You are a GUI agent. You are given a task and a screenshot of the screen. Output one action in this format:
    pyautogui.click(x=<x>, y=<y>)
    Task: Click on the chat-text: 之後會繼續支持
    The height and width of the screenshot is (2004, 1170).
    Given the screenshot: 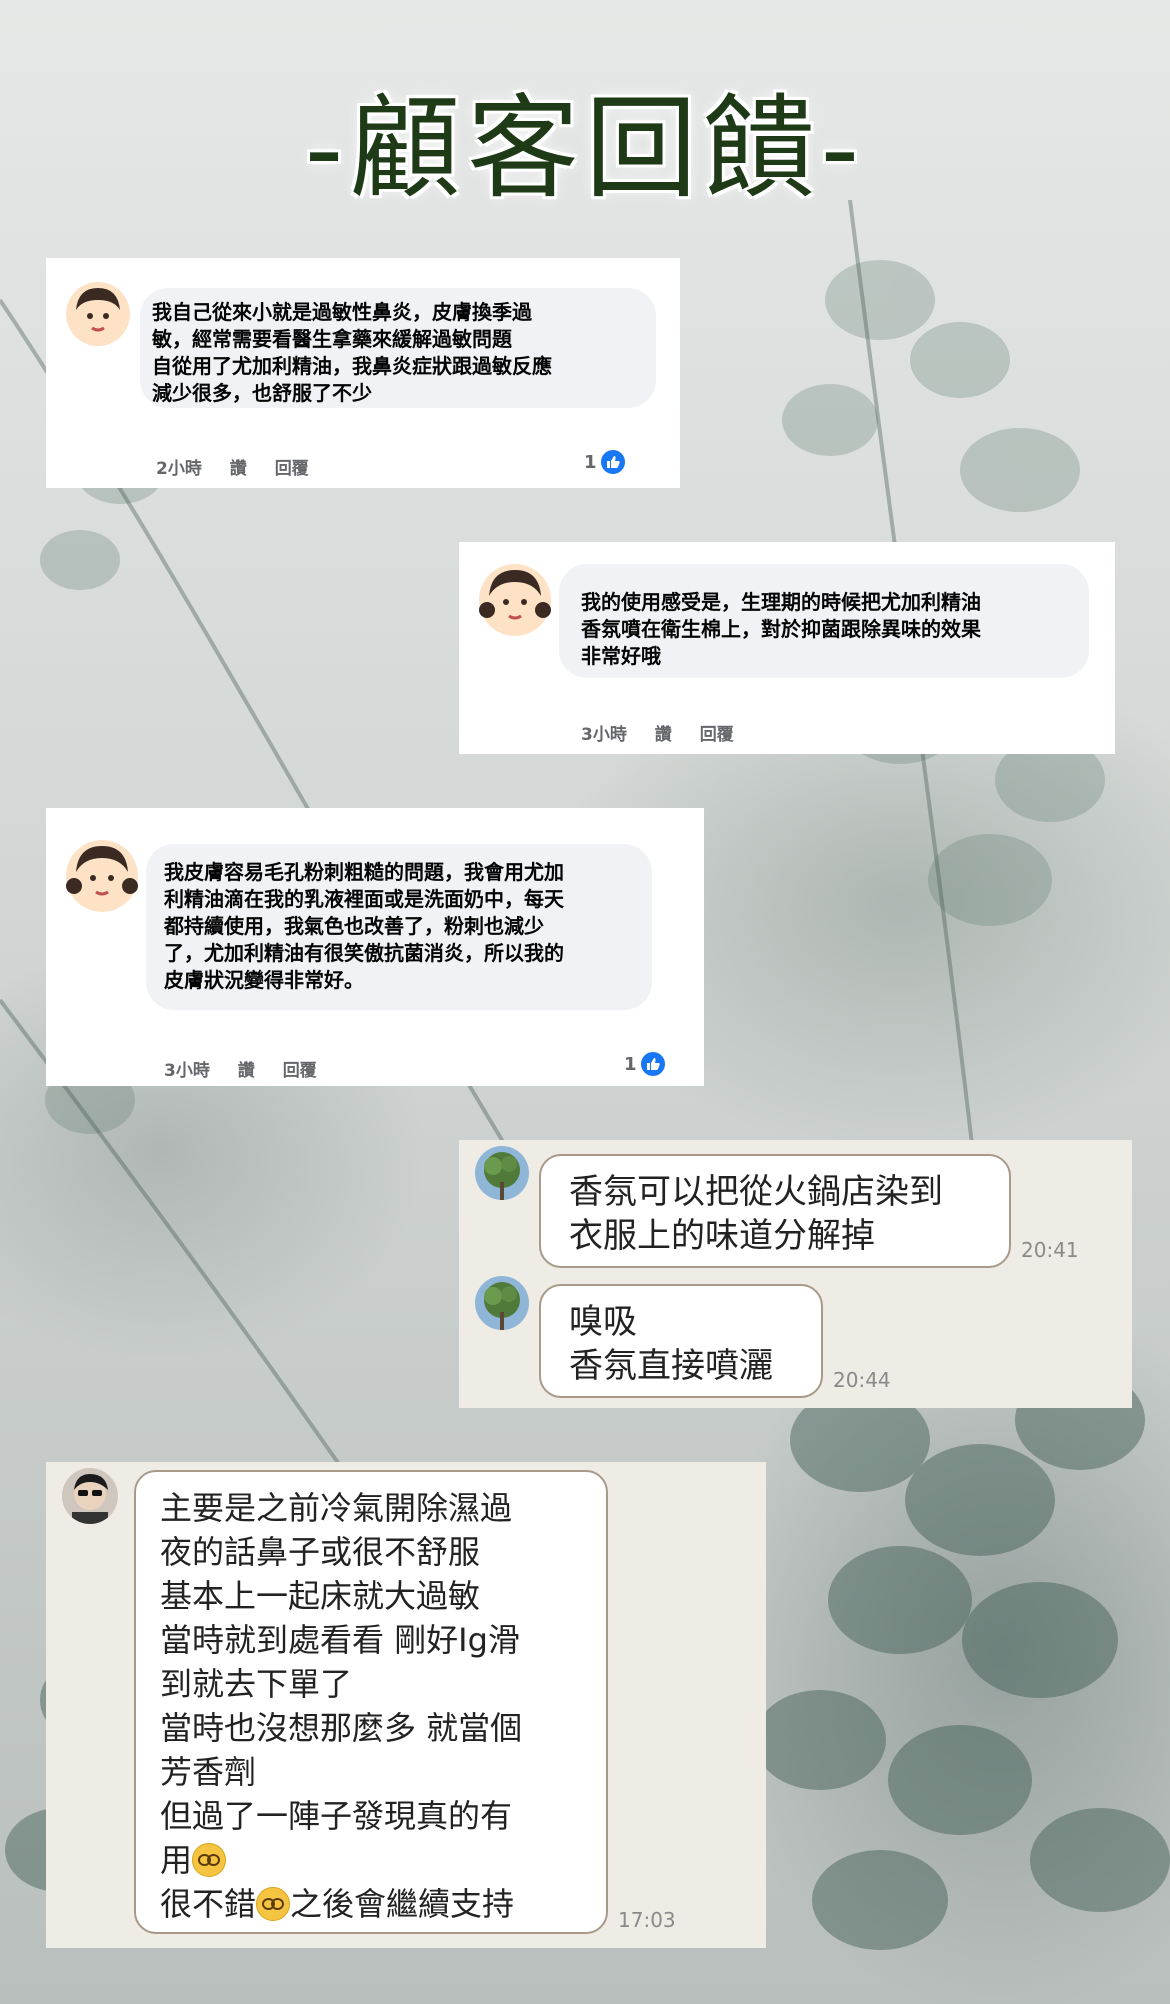 What is the action you would take?
    pyautogui.click(x=402, y=1904)
    